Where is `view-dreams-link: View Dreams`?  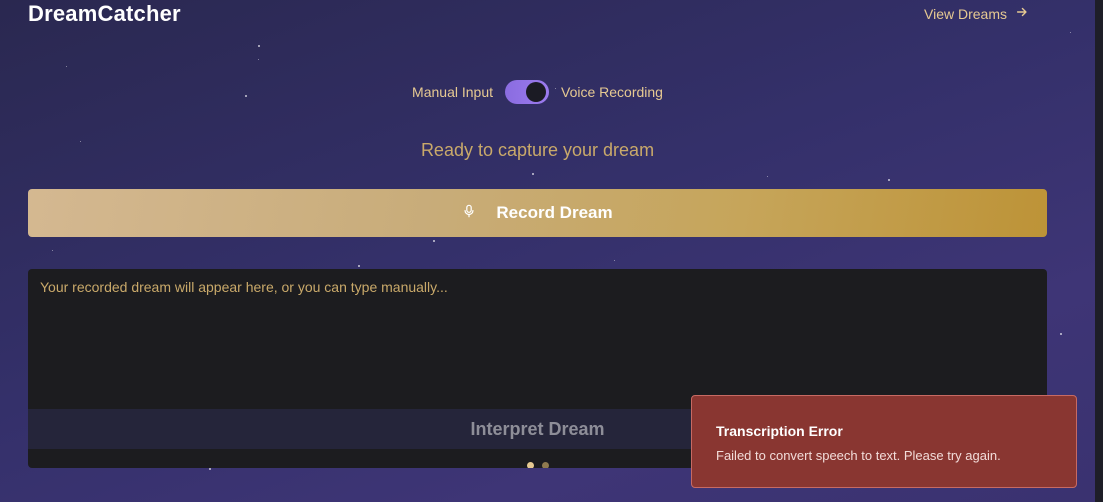
view-dreams-link: View Dreams is located at coordinates (976, 13).